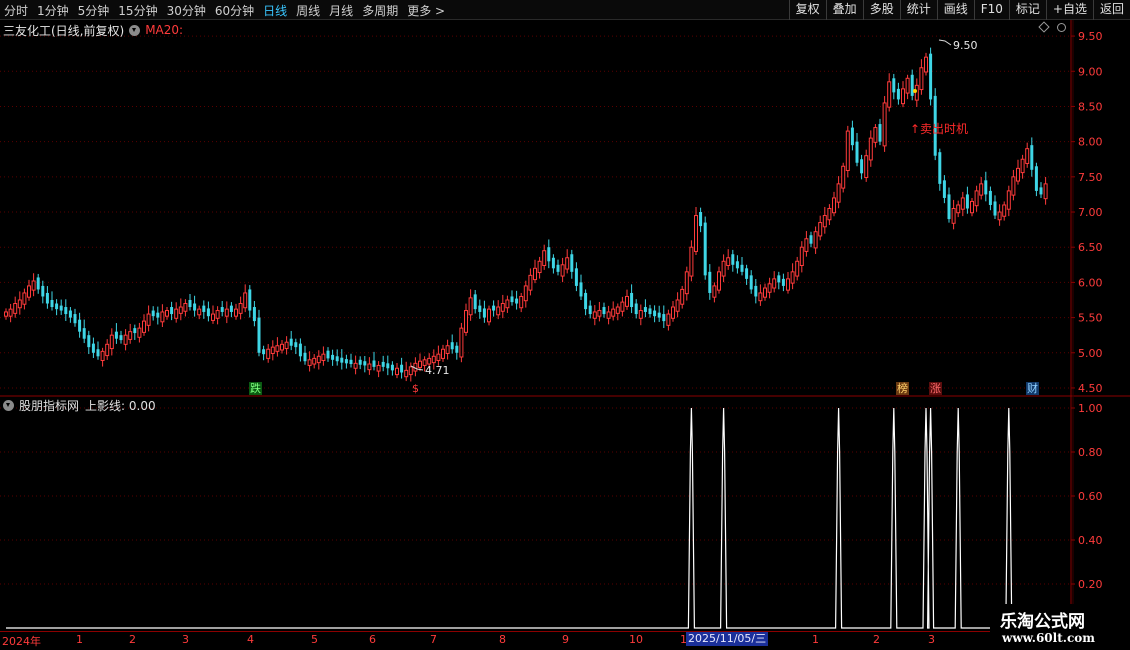 The height and width of the screenshot is (650, 1130). What do you see at coordinates (1090, 318) in the screenshot?
I see `price-tick-label: 5.50` at bounding box center [1090, 318].